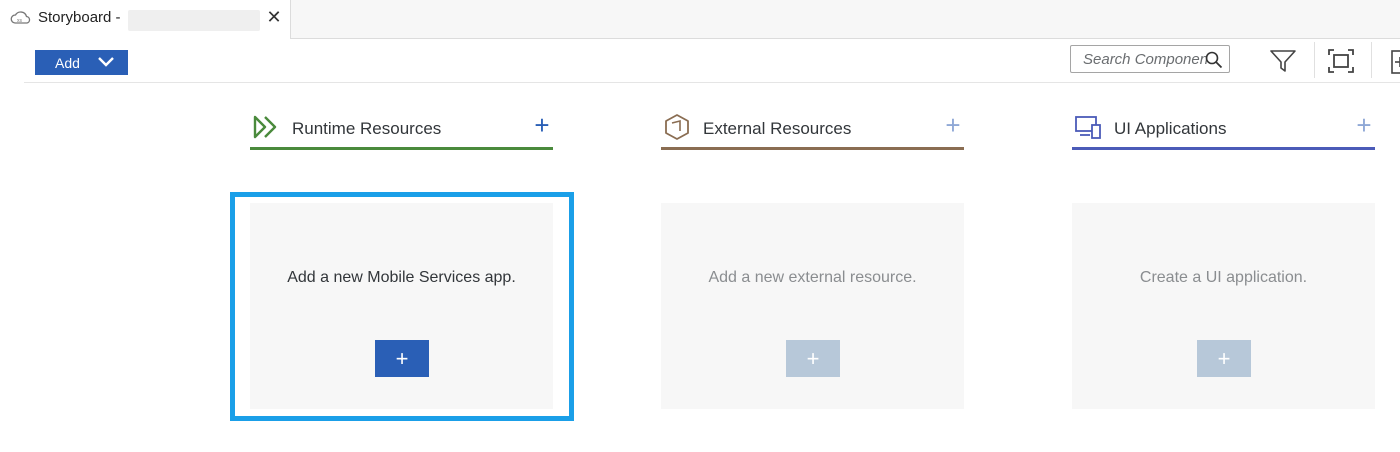 This screenshot has height=452, width=1400. What do you see at coordinates (812, 306) in the screenshot?
I see `empty-state-card: Add a new external resource. +` at bounding box center [812, 306].